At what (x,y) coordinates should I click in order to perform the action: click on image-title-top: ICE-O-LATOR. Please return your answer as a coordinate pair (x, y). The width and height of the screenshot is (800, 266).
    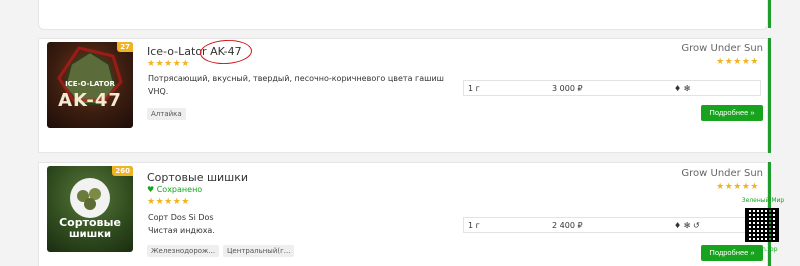
    Looking at the image, I should click on (90, 84).